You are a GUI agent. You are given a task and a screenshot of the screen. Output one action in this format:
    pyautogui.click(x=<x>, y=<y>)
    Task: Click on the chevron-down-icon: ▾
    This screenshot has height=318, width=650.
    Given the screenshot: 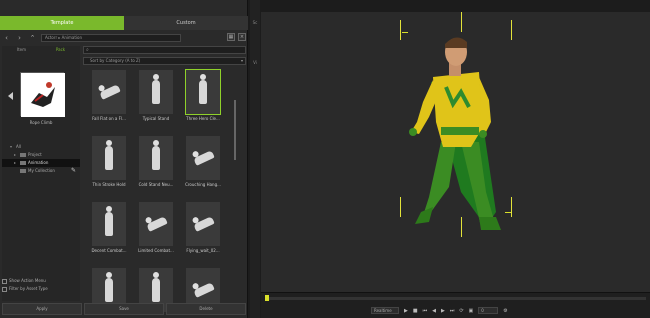 What is the action you would take?
    pyautogui.click(x=241, y=60)
    